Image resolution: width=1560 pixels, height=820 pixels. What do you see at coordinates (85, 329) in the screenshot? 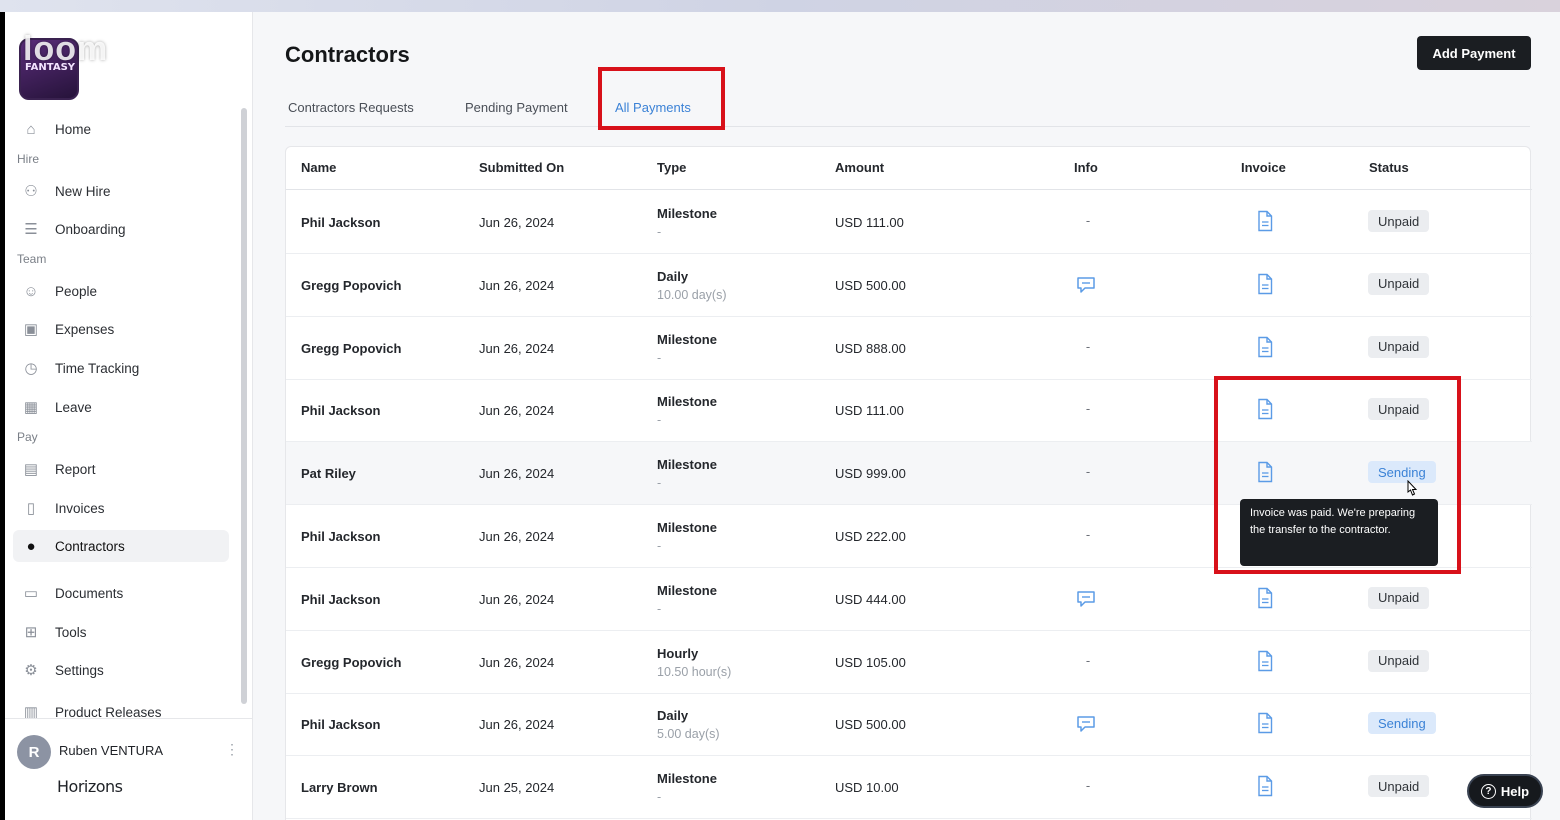
I see `sidebar-item-label: Expenses` at bounding box center [85, 329].